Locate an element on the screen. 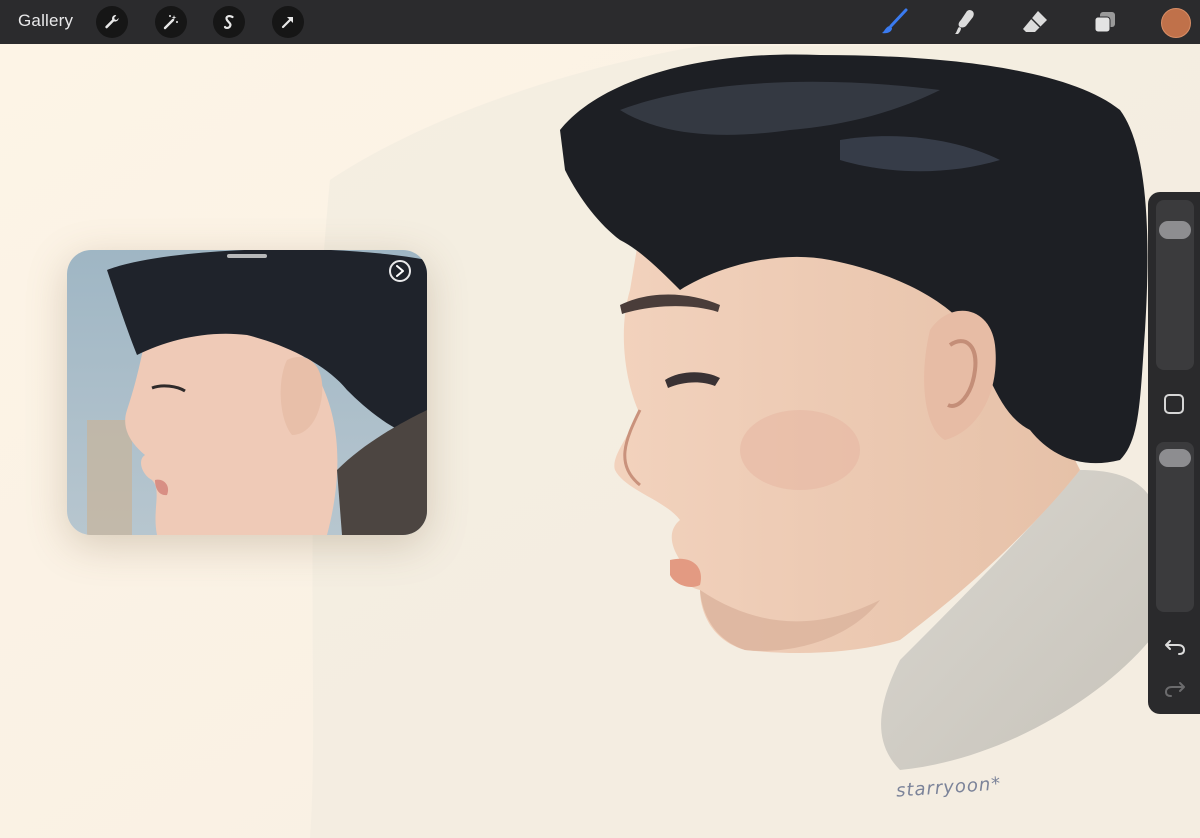  reference-photo is located at coordinates (247, 392).